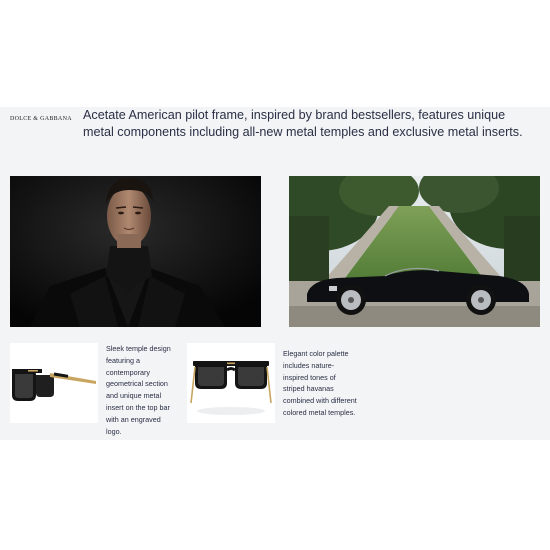 This screenshot has height=550, width=550. Describe the element at coordinates (231, 388) in the screenshot. I see `sunglasses-front-illustration` at that location.